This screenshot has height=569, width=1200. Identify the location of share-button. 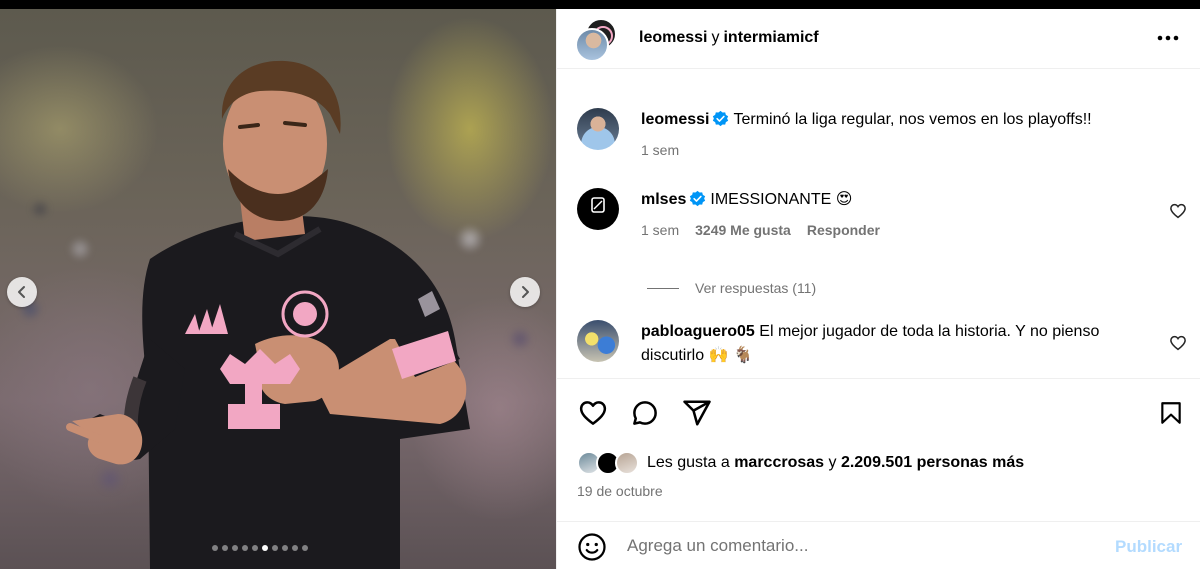
(697, 413).